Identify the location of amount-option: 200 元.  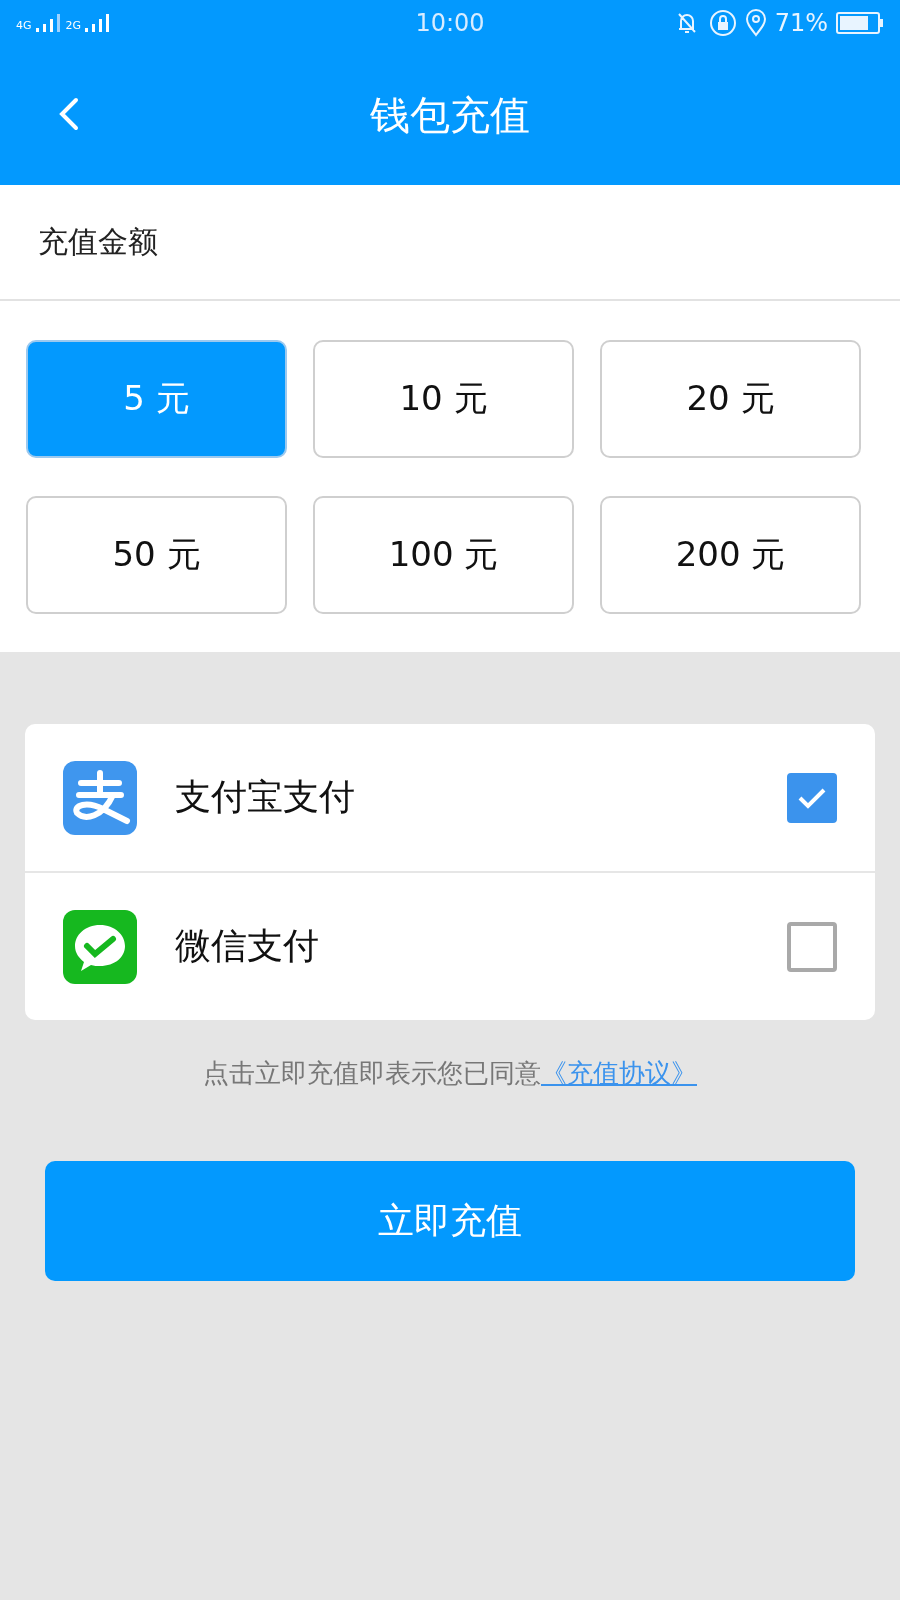
(730, 555).